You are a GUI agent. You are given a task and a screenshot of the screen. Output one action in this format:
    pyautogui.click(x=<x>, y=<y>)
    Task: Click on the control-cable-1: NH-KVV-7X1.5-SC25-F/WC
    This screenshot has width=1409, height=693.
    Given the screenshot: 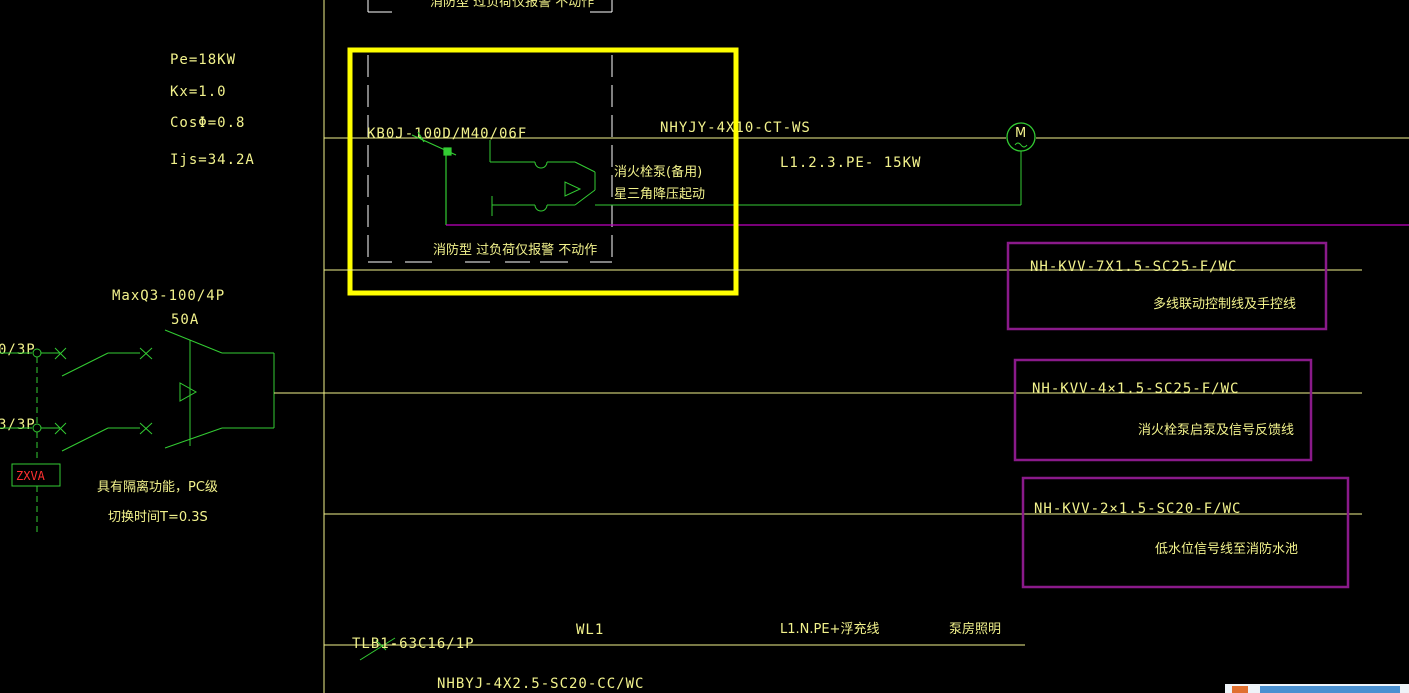 What is the action you would take?
    pyautogui.click(x=1133, y=267)
    